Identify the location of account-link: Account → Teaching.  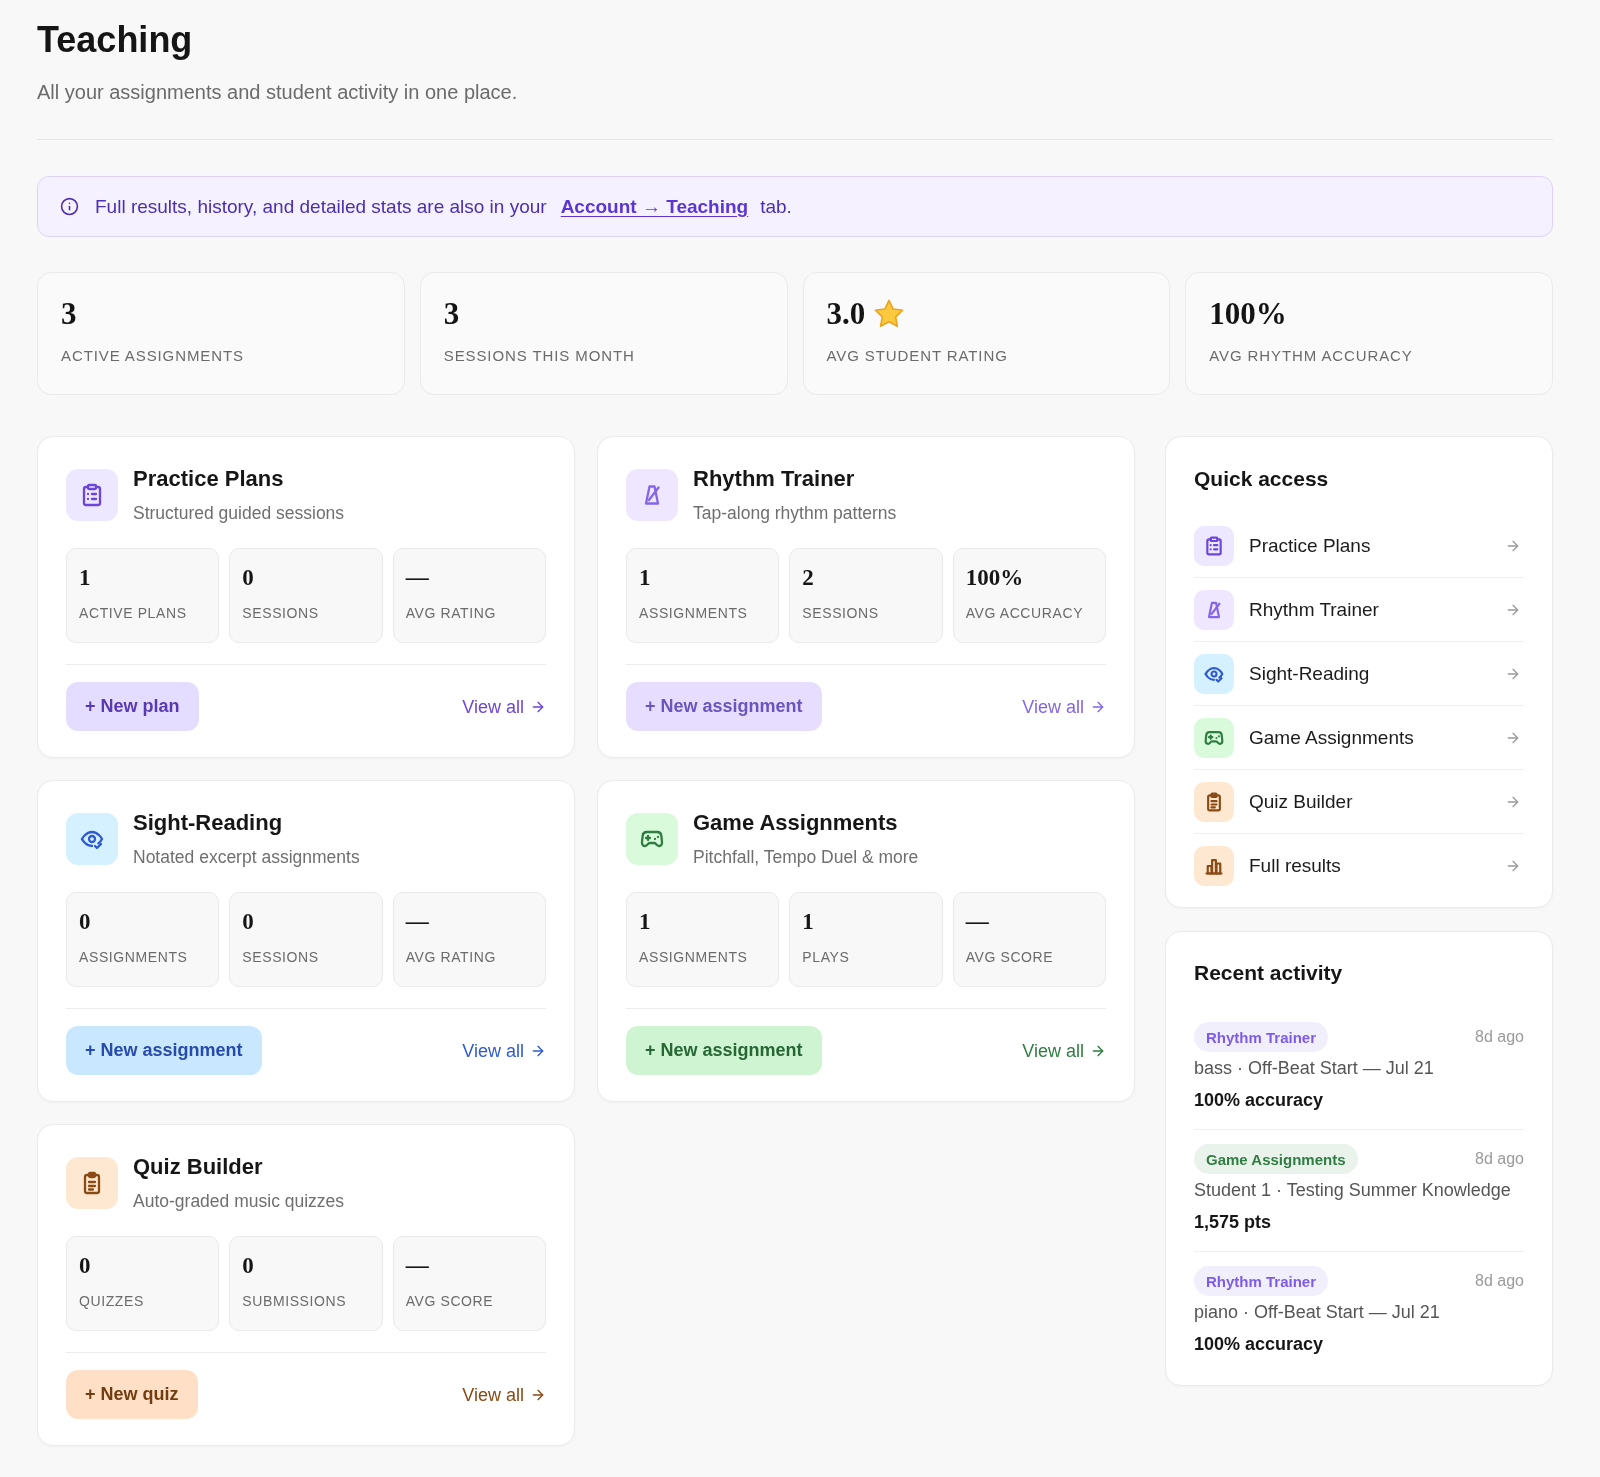
(654, 206).